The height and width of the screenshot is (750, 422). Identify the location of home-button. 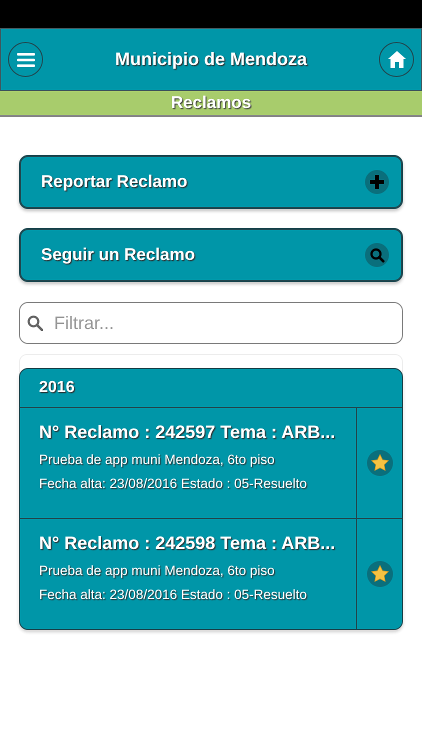
(396, 59).